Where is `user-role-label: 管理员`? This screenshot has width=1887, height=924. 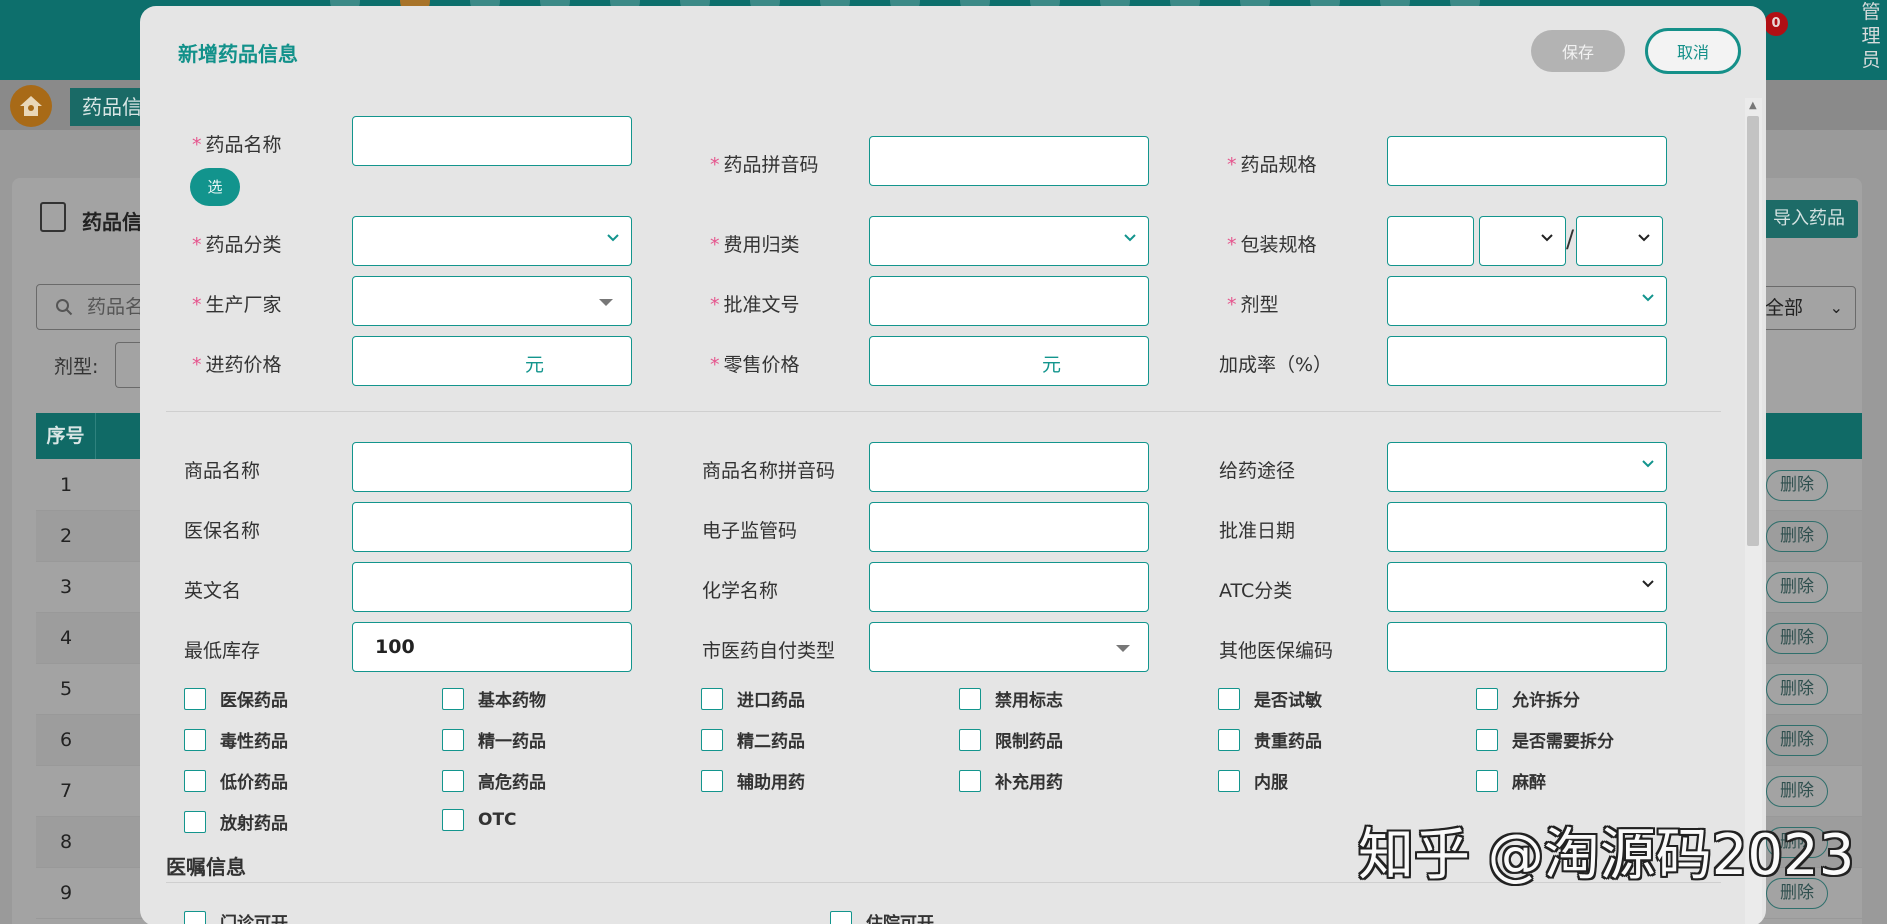
user-role-label: 管理员 is located at coordinates (1871, 36).